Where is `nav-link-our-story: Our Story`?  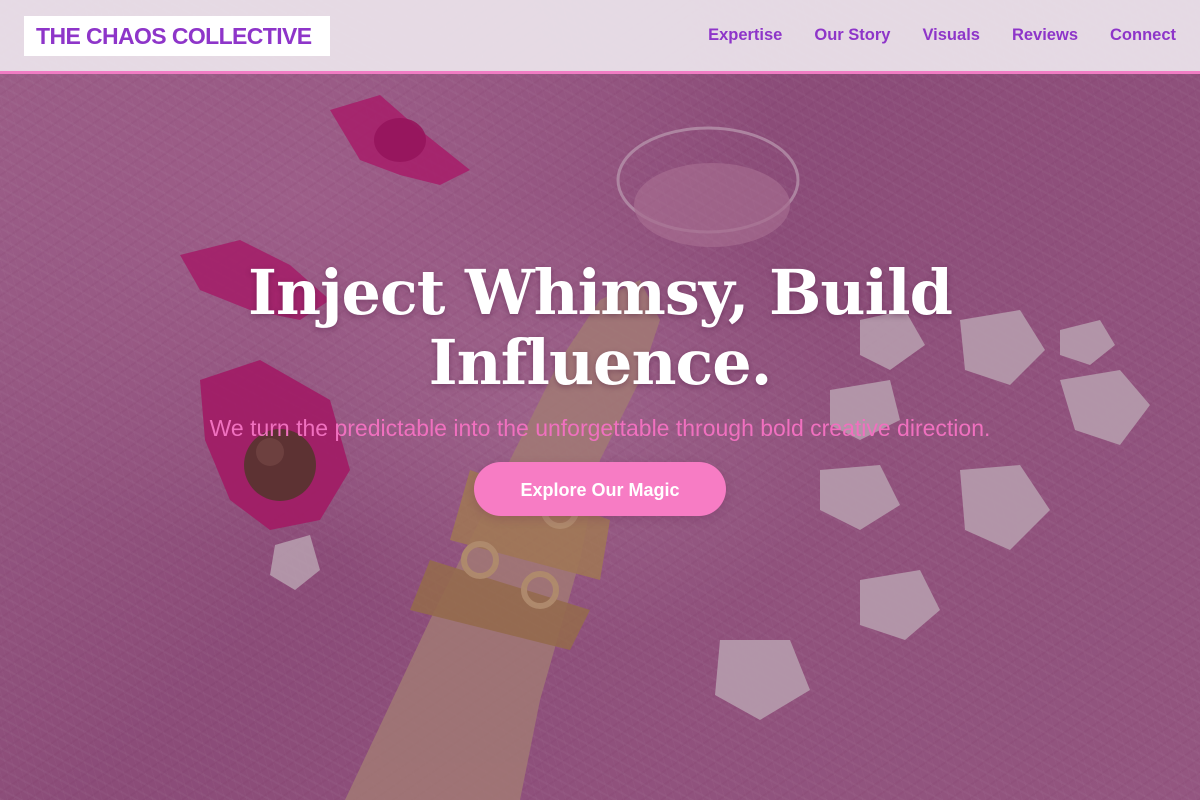
nav-link-our-story: Our Story is located at coordinates (852, 35).